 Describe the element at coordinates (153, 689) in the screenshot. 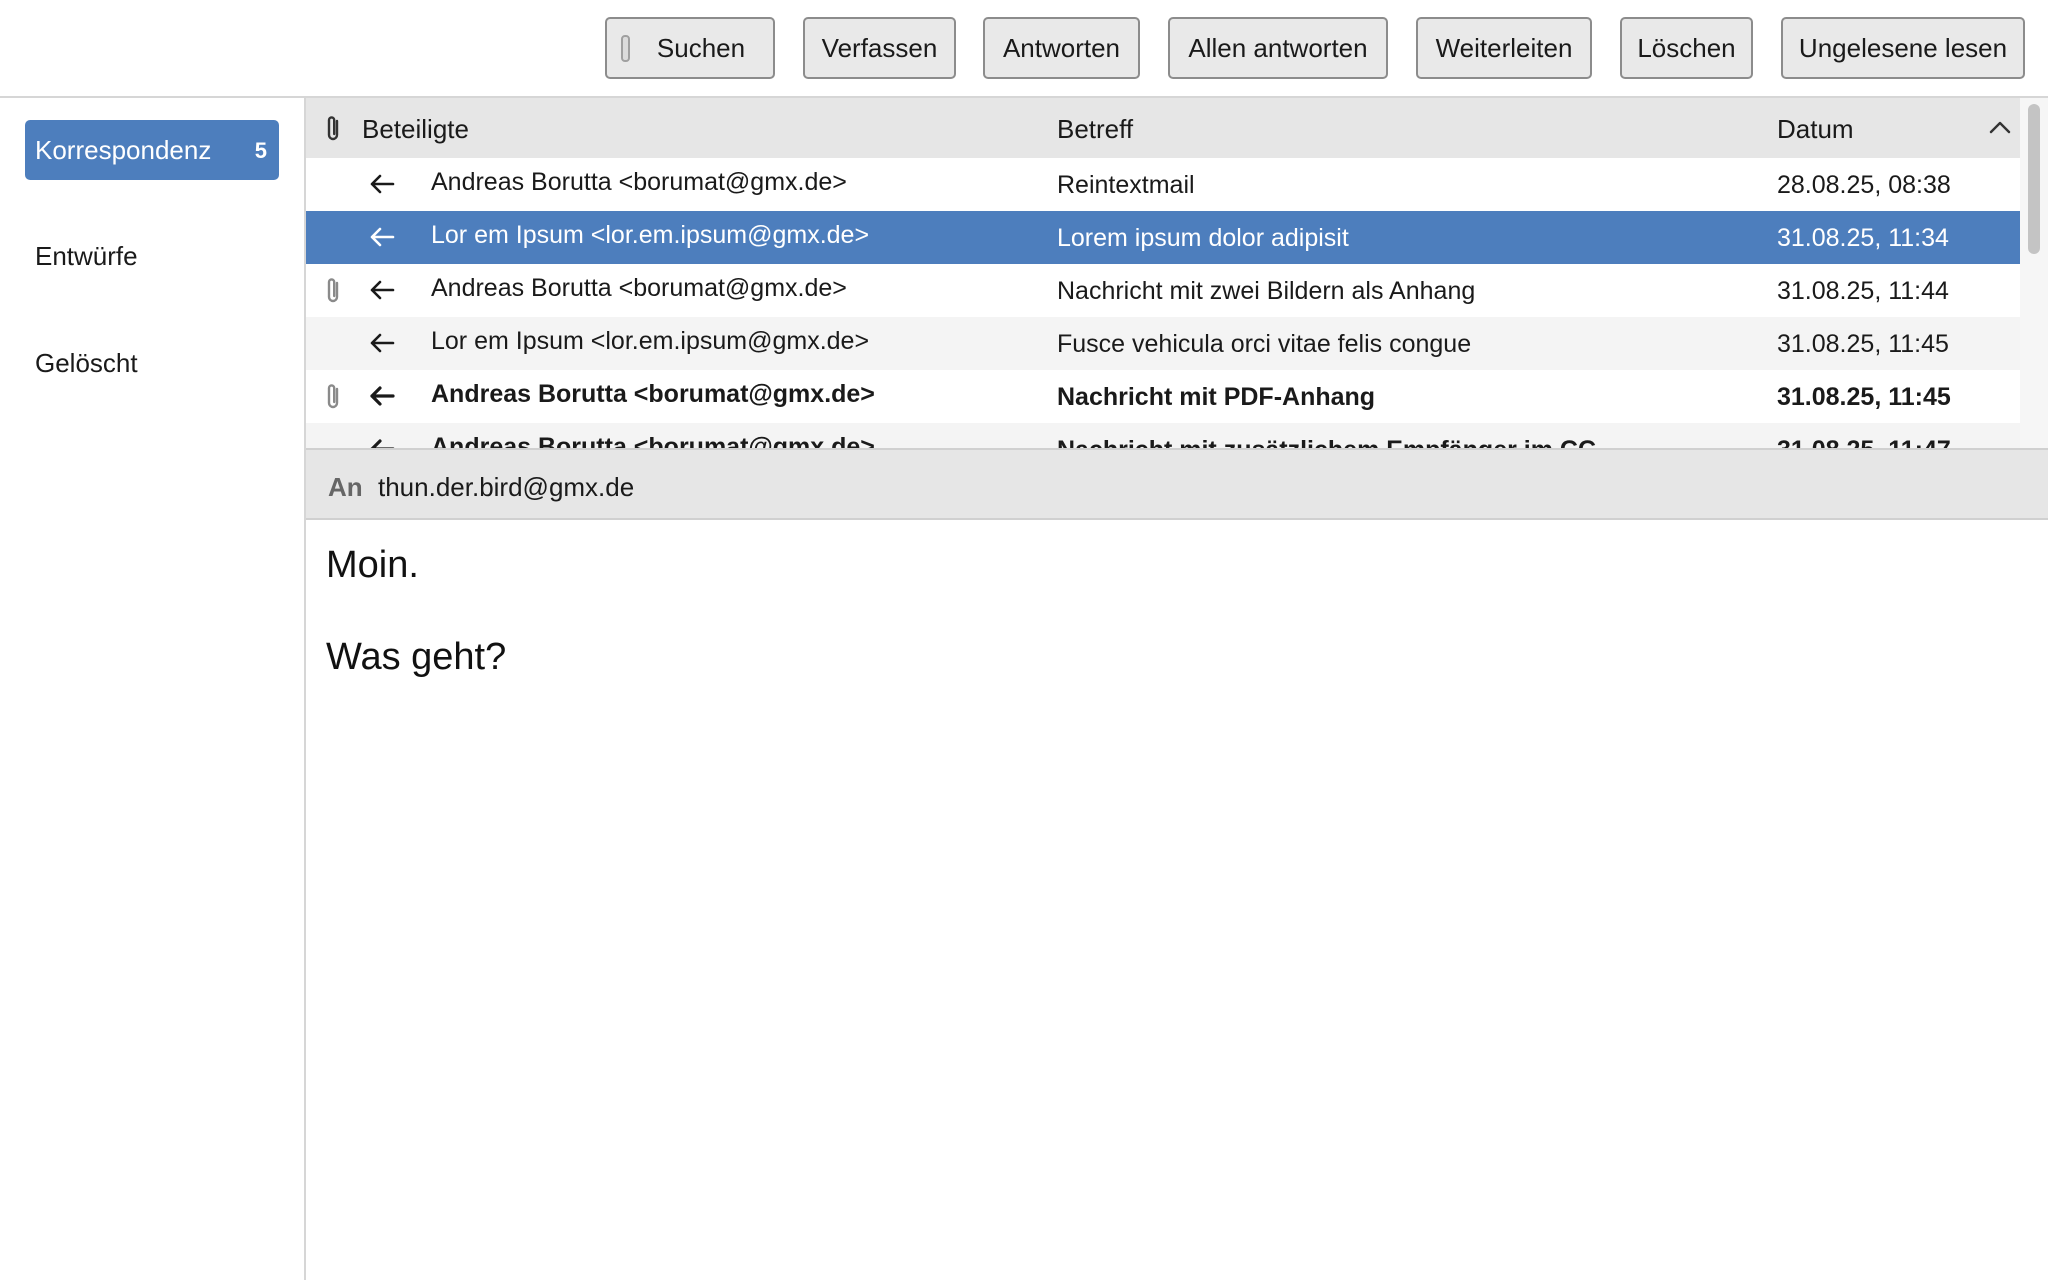

I see `folder-sidebar: Korrespondenz 5 Entwürfe Gelöscht` at that location.